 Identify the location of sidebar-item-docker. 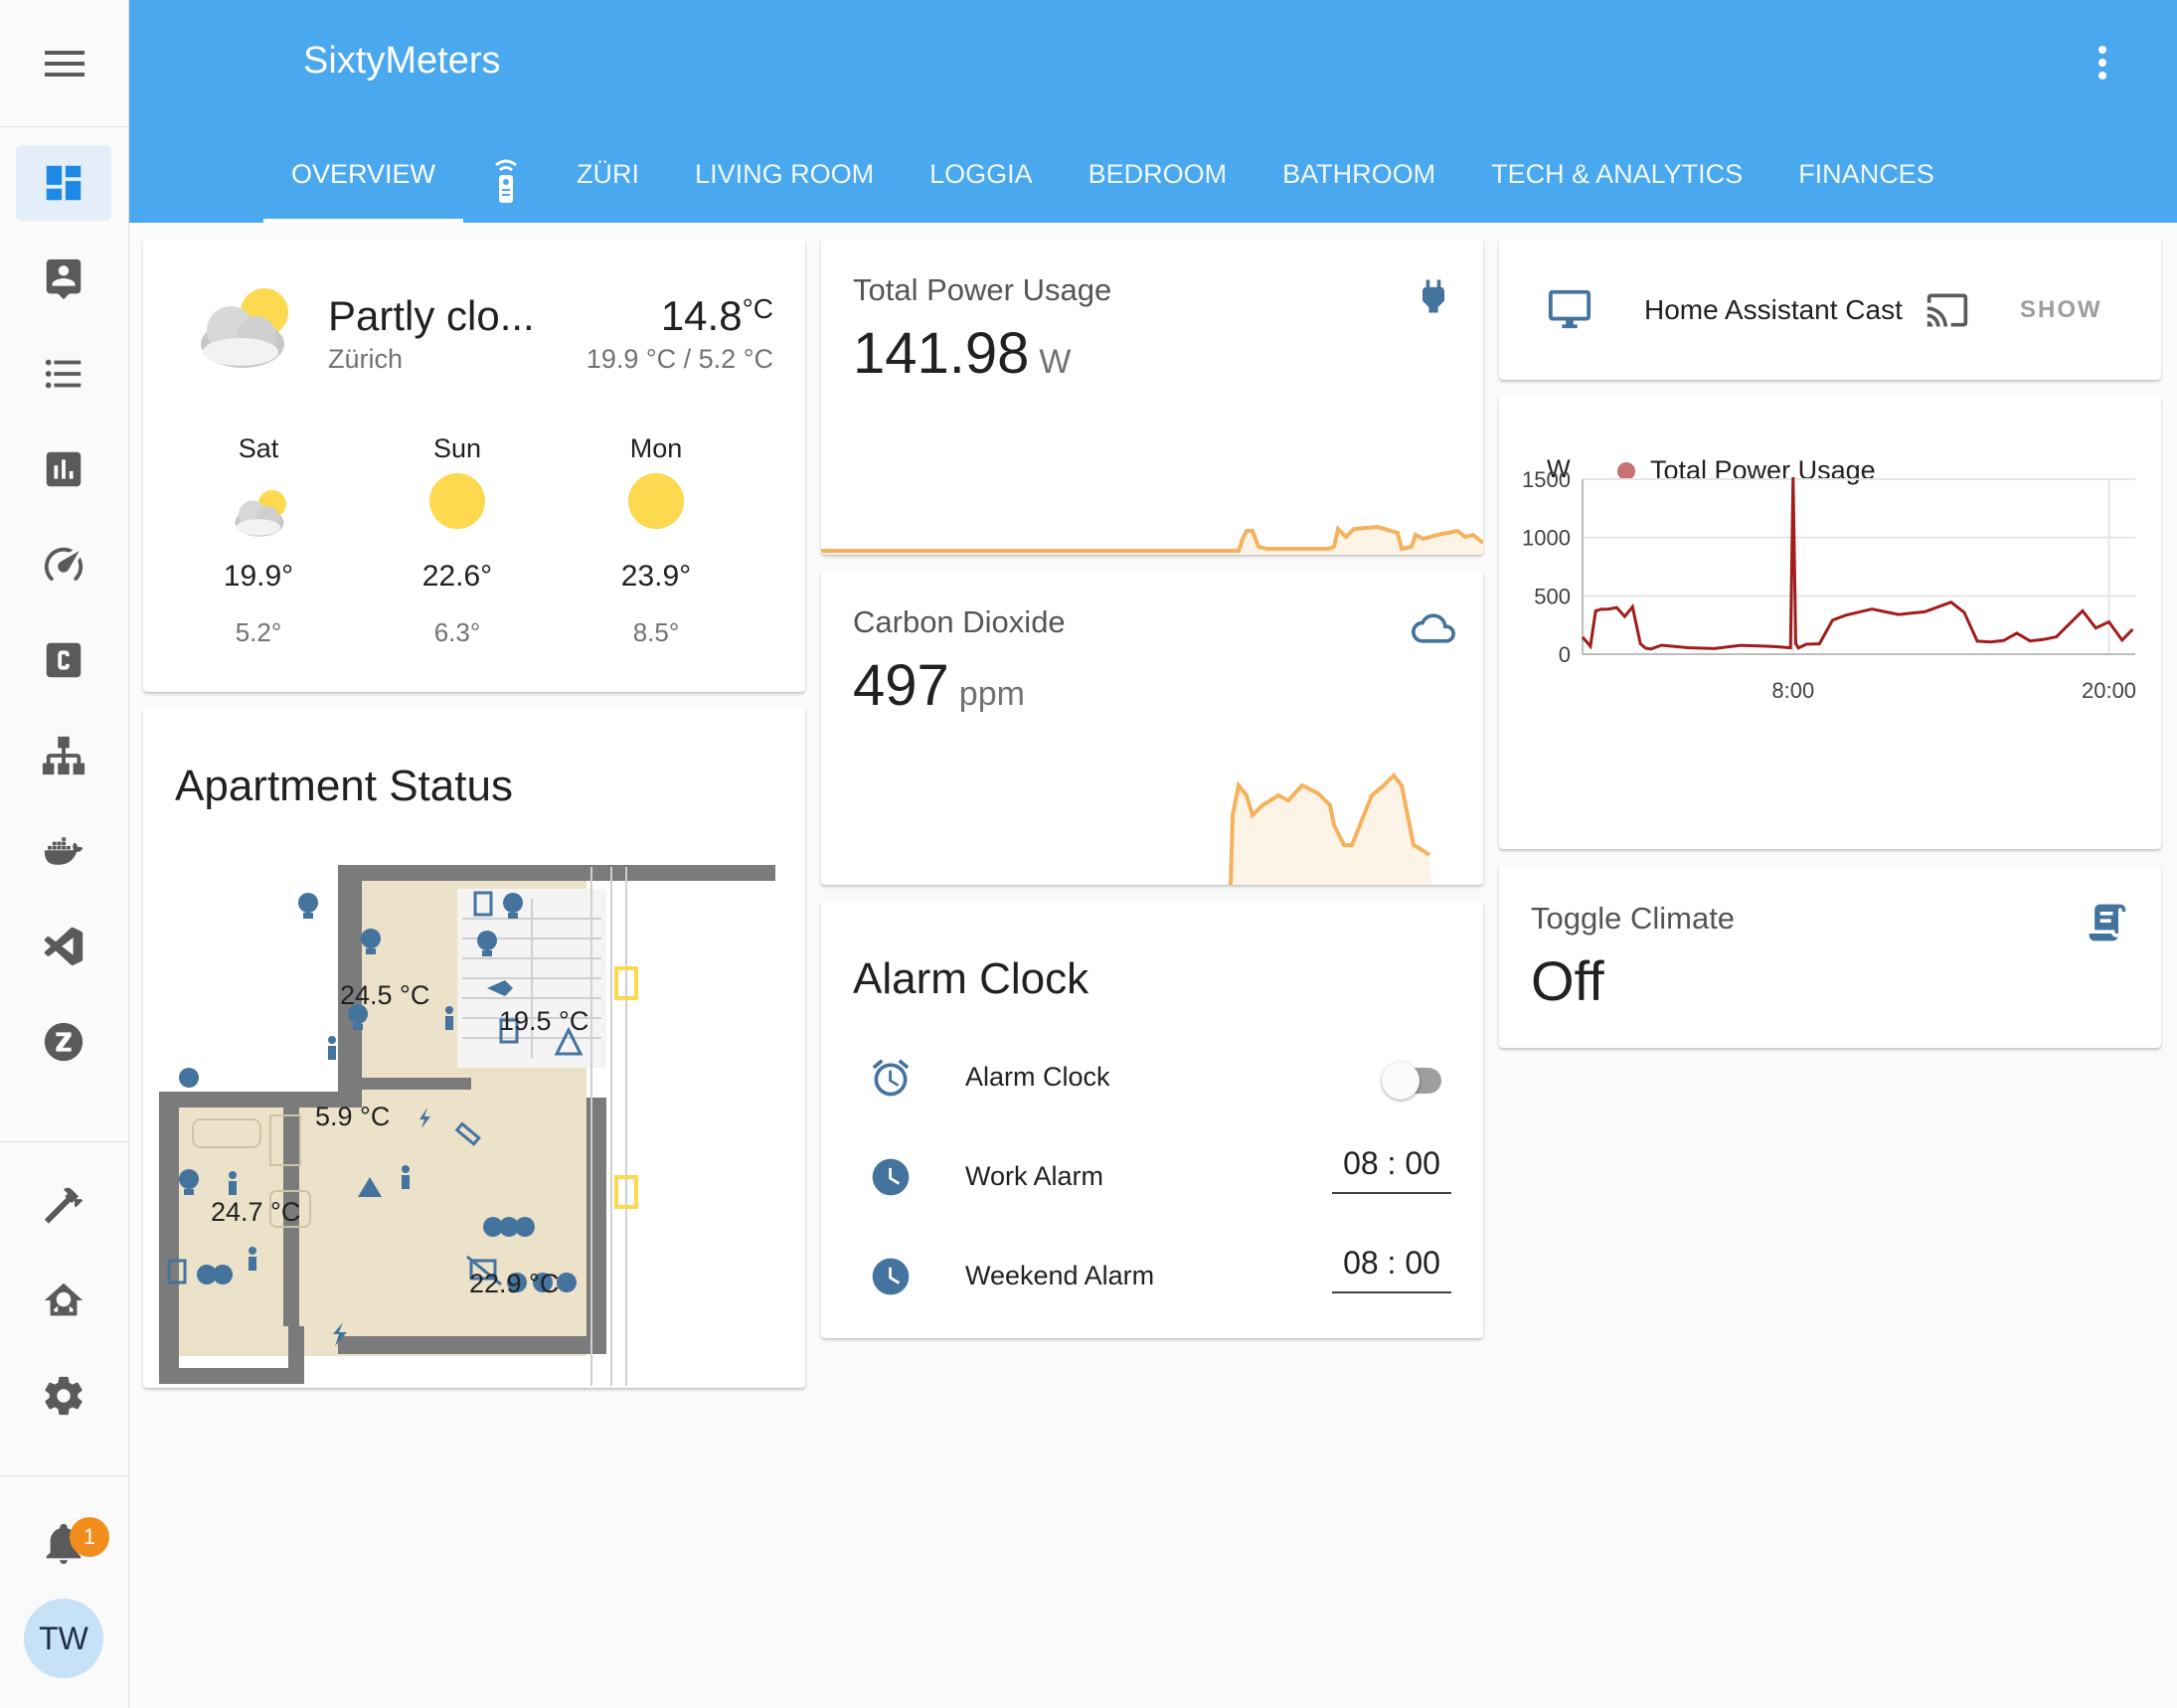
(63, 851).